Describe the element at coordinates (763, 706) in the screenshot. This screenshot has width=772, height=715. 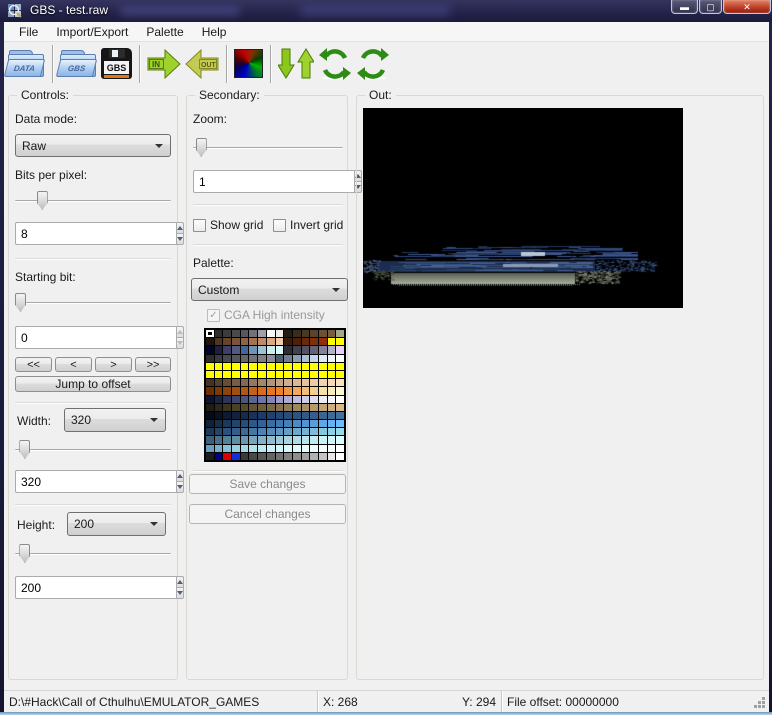
I see `resize-grip` at that location.